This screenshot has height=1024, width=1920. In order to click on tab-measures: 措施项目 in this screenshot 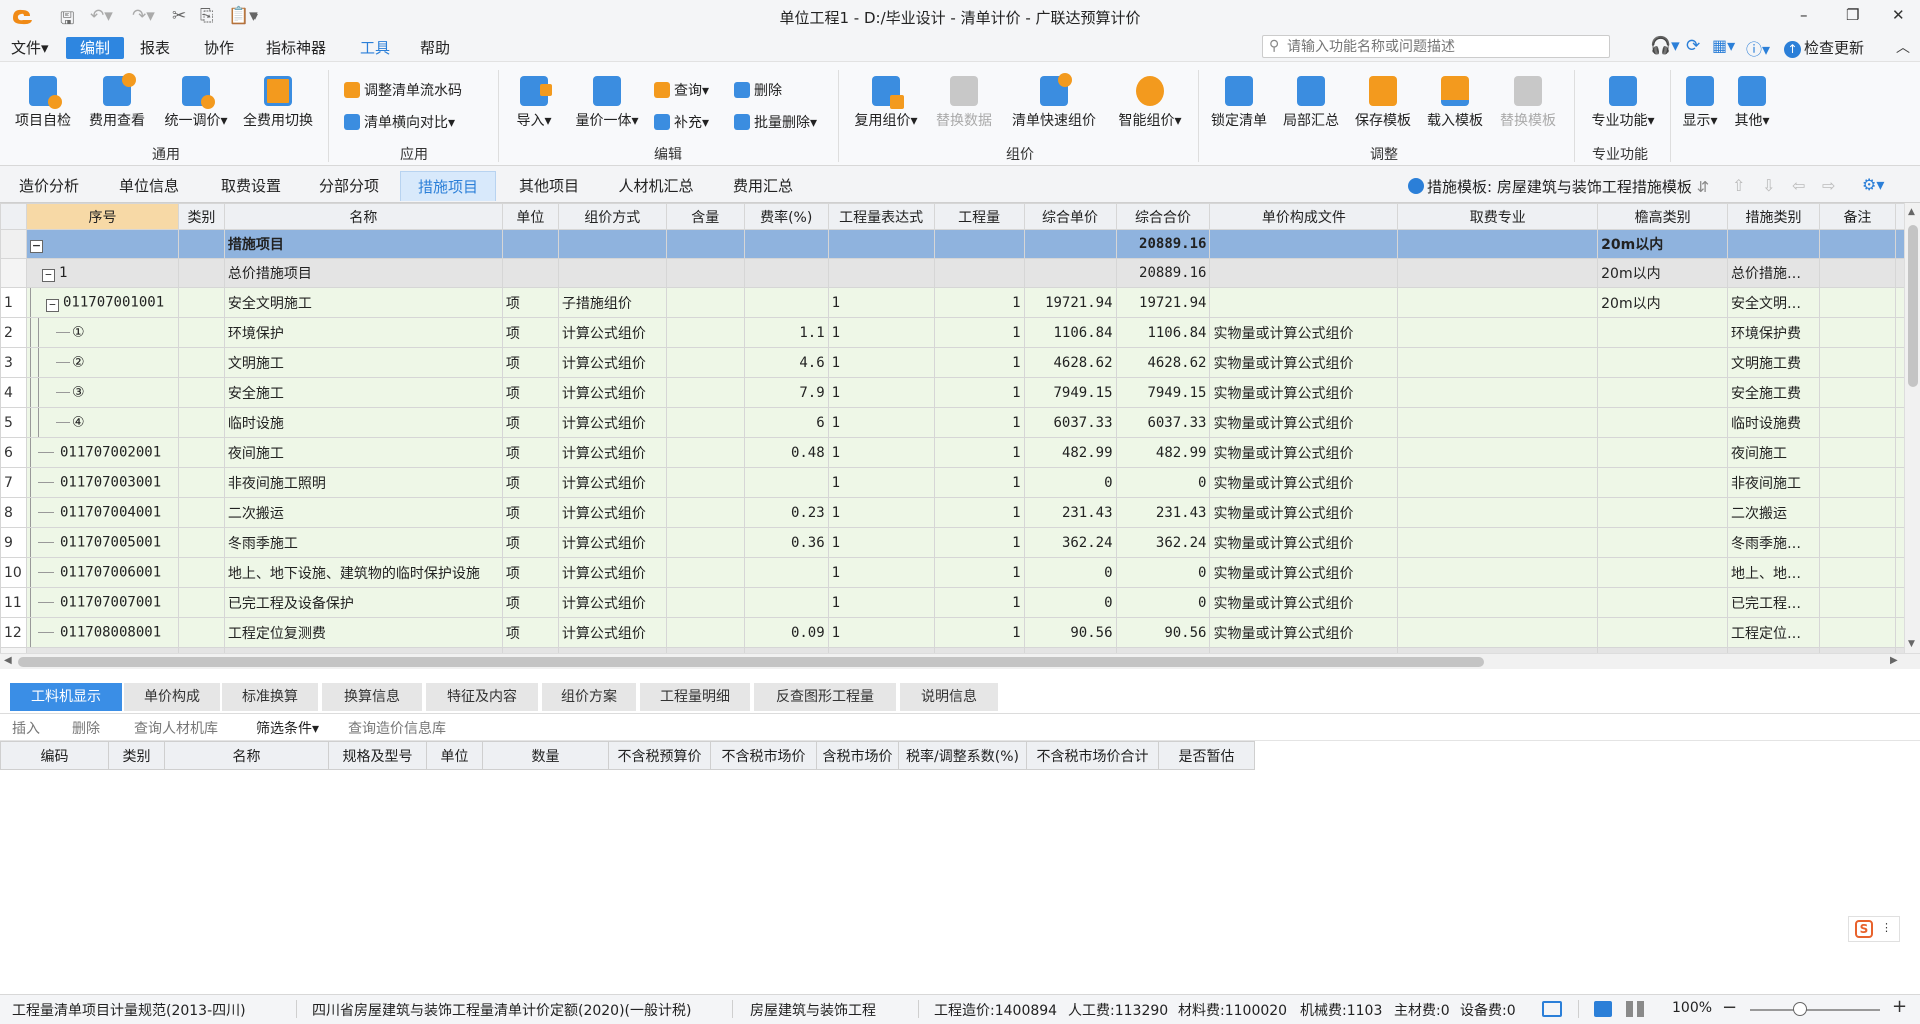, I will do `click(448, 186)`.